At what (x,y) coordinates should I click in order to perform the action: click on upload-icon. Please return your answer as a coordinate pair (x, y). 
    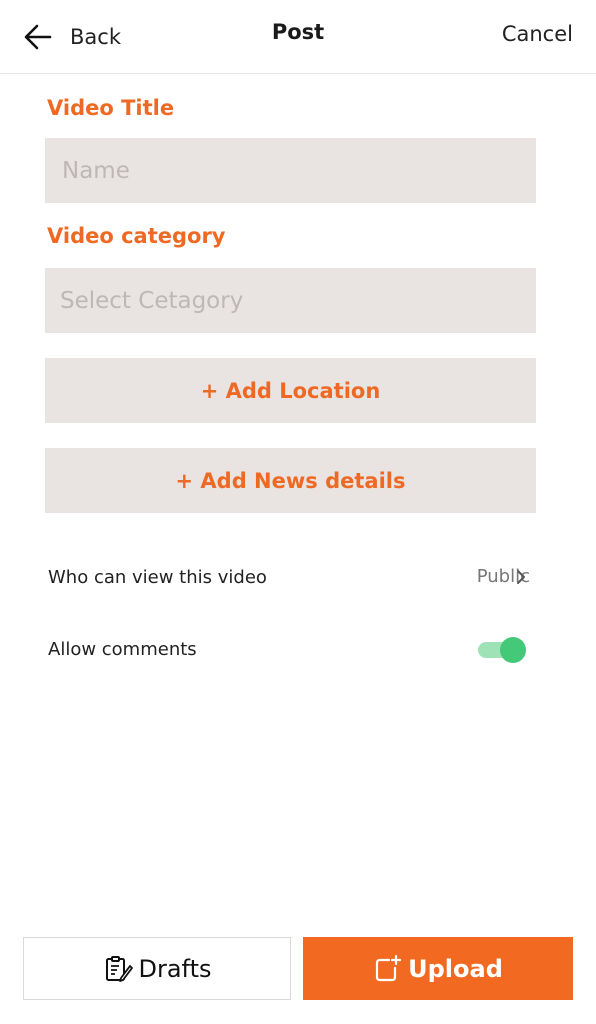
    Looking at the image, I should click on (389, 967).